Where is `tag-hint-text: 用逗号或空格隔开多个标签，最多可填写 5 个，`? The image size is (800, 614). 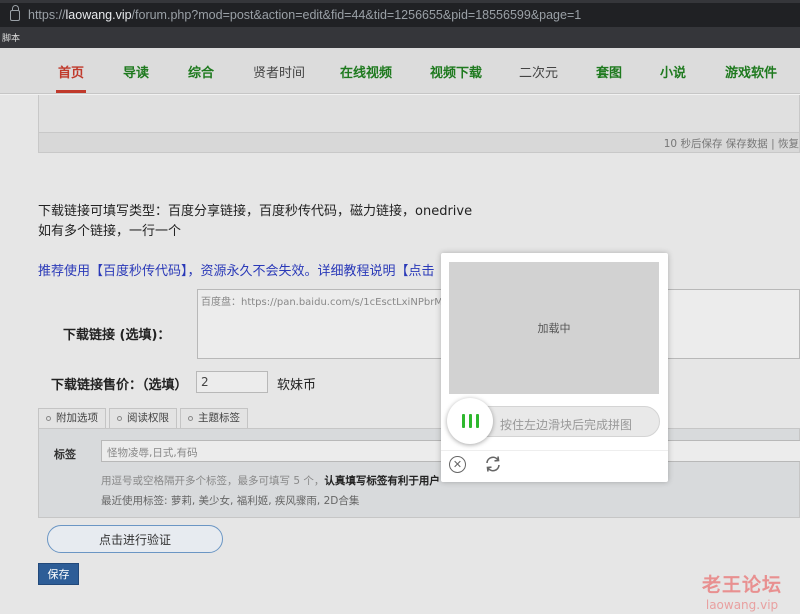
tag-hint-text: 用逗号或空格隔开多个标签，最多可填写 5 个， is located at coordinates (213, 481).